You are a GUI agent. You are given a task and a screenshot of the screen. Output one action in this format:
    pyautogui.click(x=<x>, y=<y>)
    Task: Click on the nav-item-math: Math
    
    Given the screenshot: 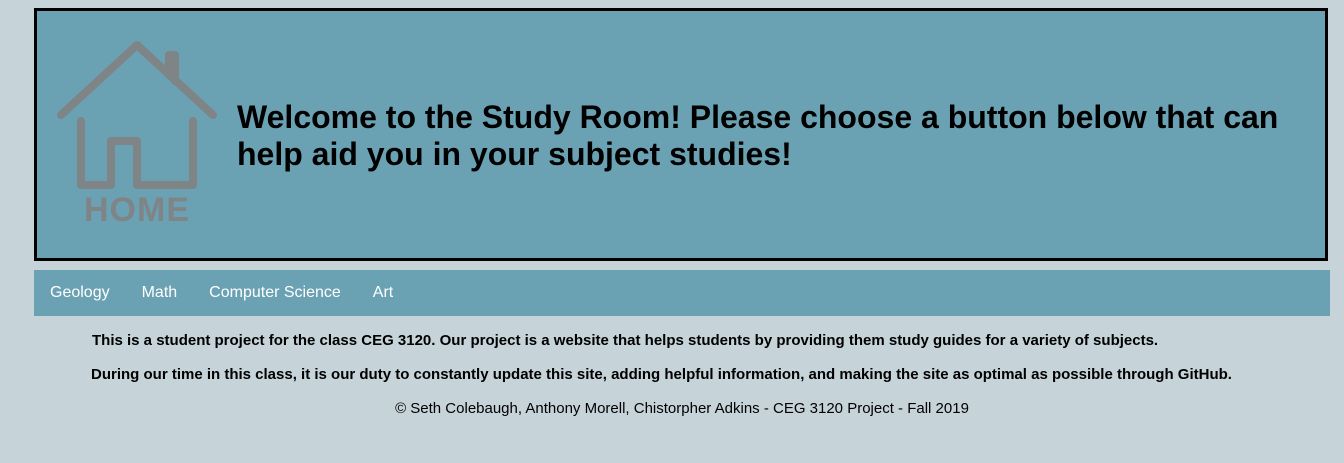 What is the action you would take?
    pyautogui.click(x=160, y=293)
    